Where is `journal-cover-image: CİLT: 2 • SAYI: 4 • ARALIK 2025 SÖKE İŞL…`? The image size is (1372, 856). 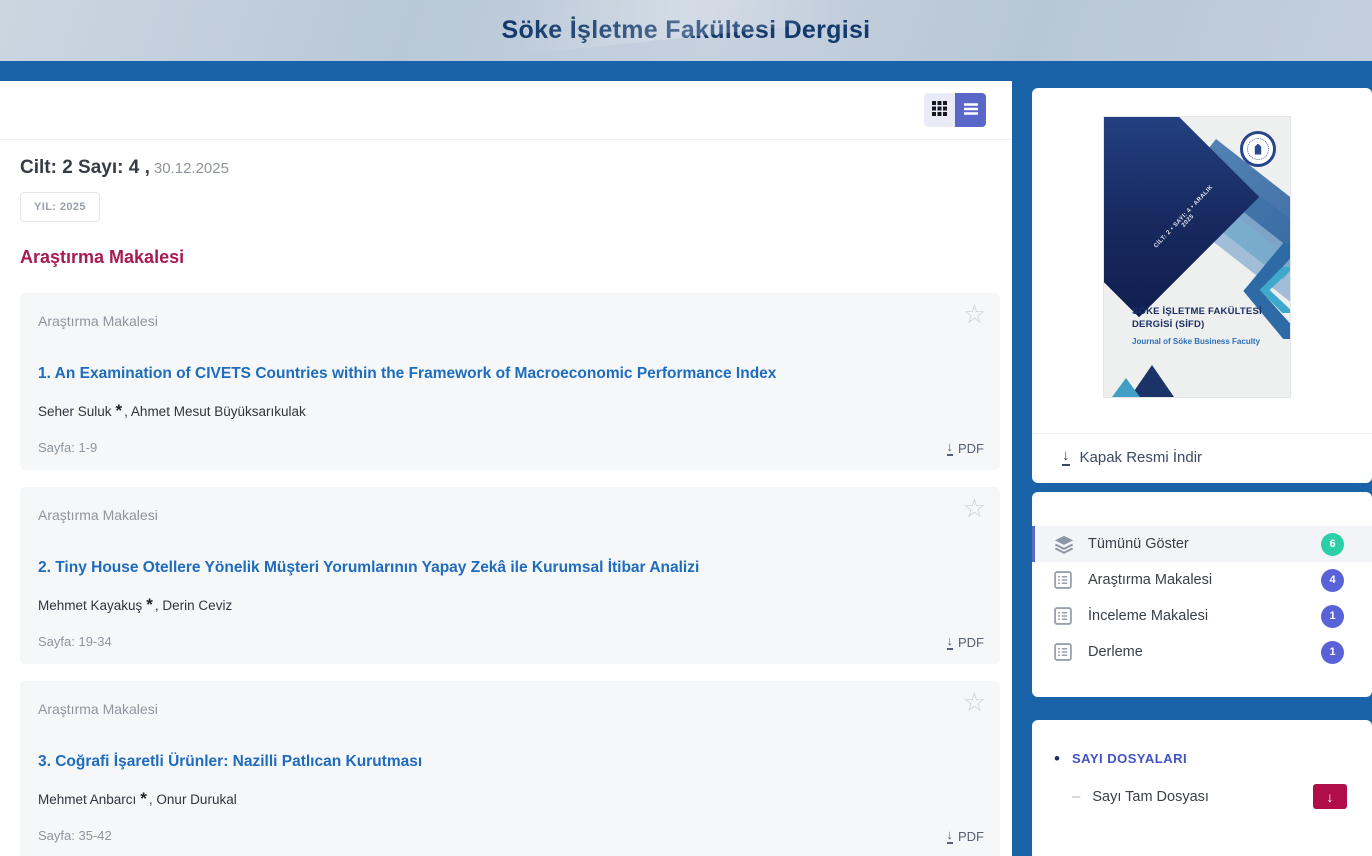
journal-cover-image: CİLT: 2 • SAYI: 4 • ARALIK 2025 SÖKE İŞL… is located at coordinates (1197, 257).